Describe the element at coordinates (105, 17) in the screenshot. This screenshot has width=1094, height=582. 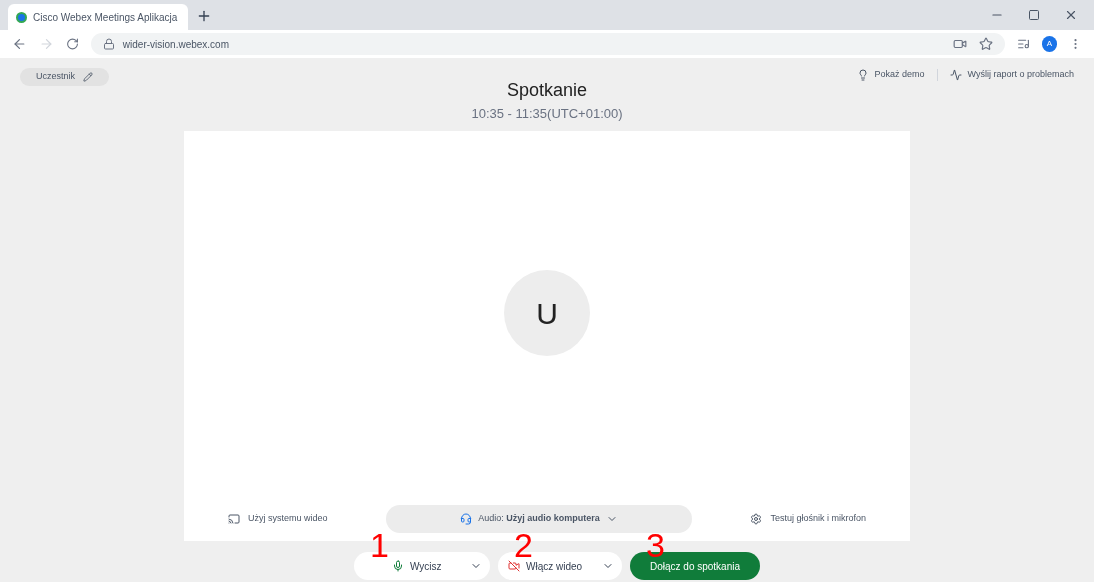
I see `tab-title: Cisco Webex Meetings Aplikacja` at that location.